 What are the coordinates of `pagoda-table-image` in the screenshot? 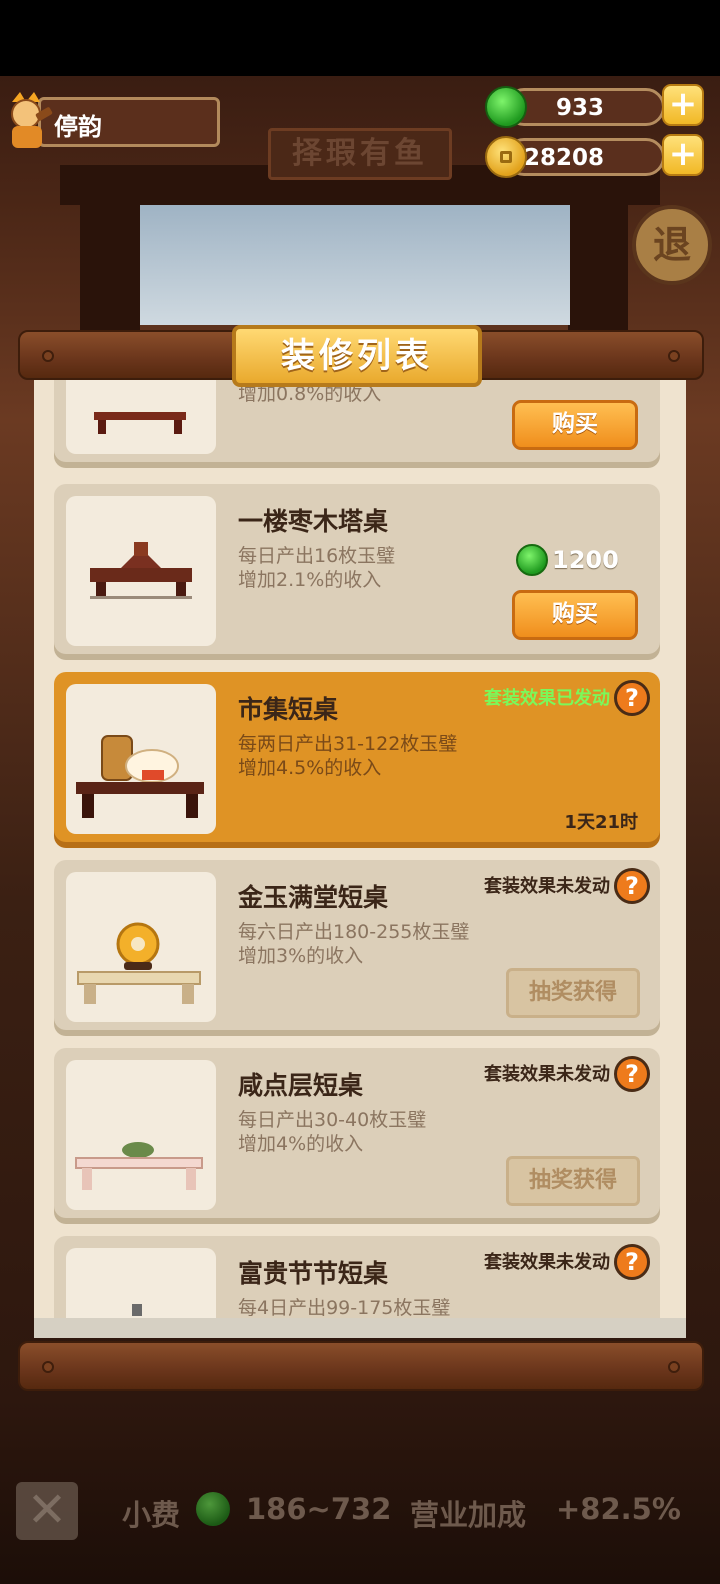 It's located at (141, 570).